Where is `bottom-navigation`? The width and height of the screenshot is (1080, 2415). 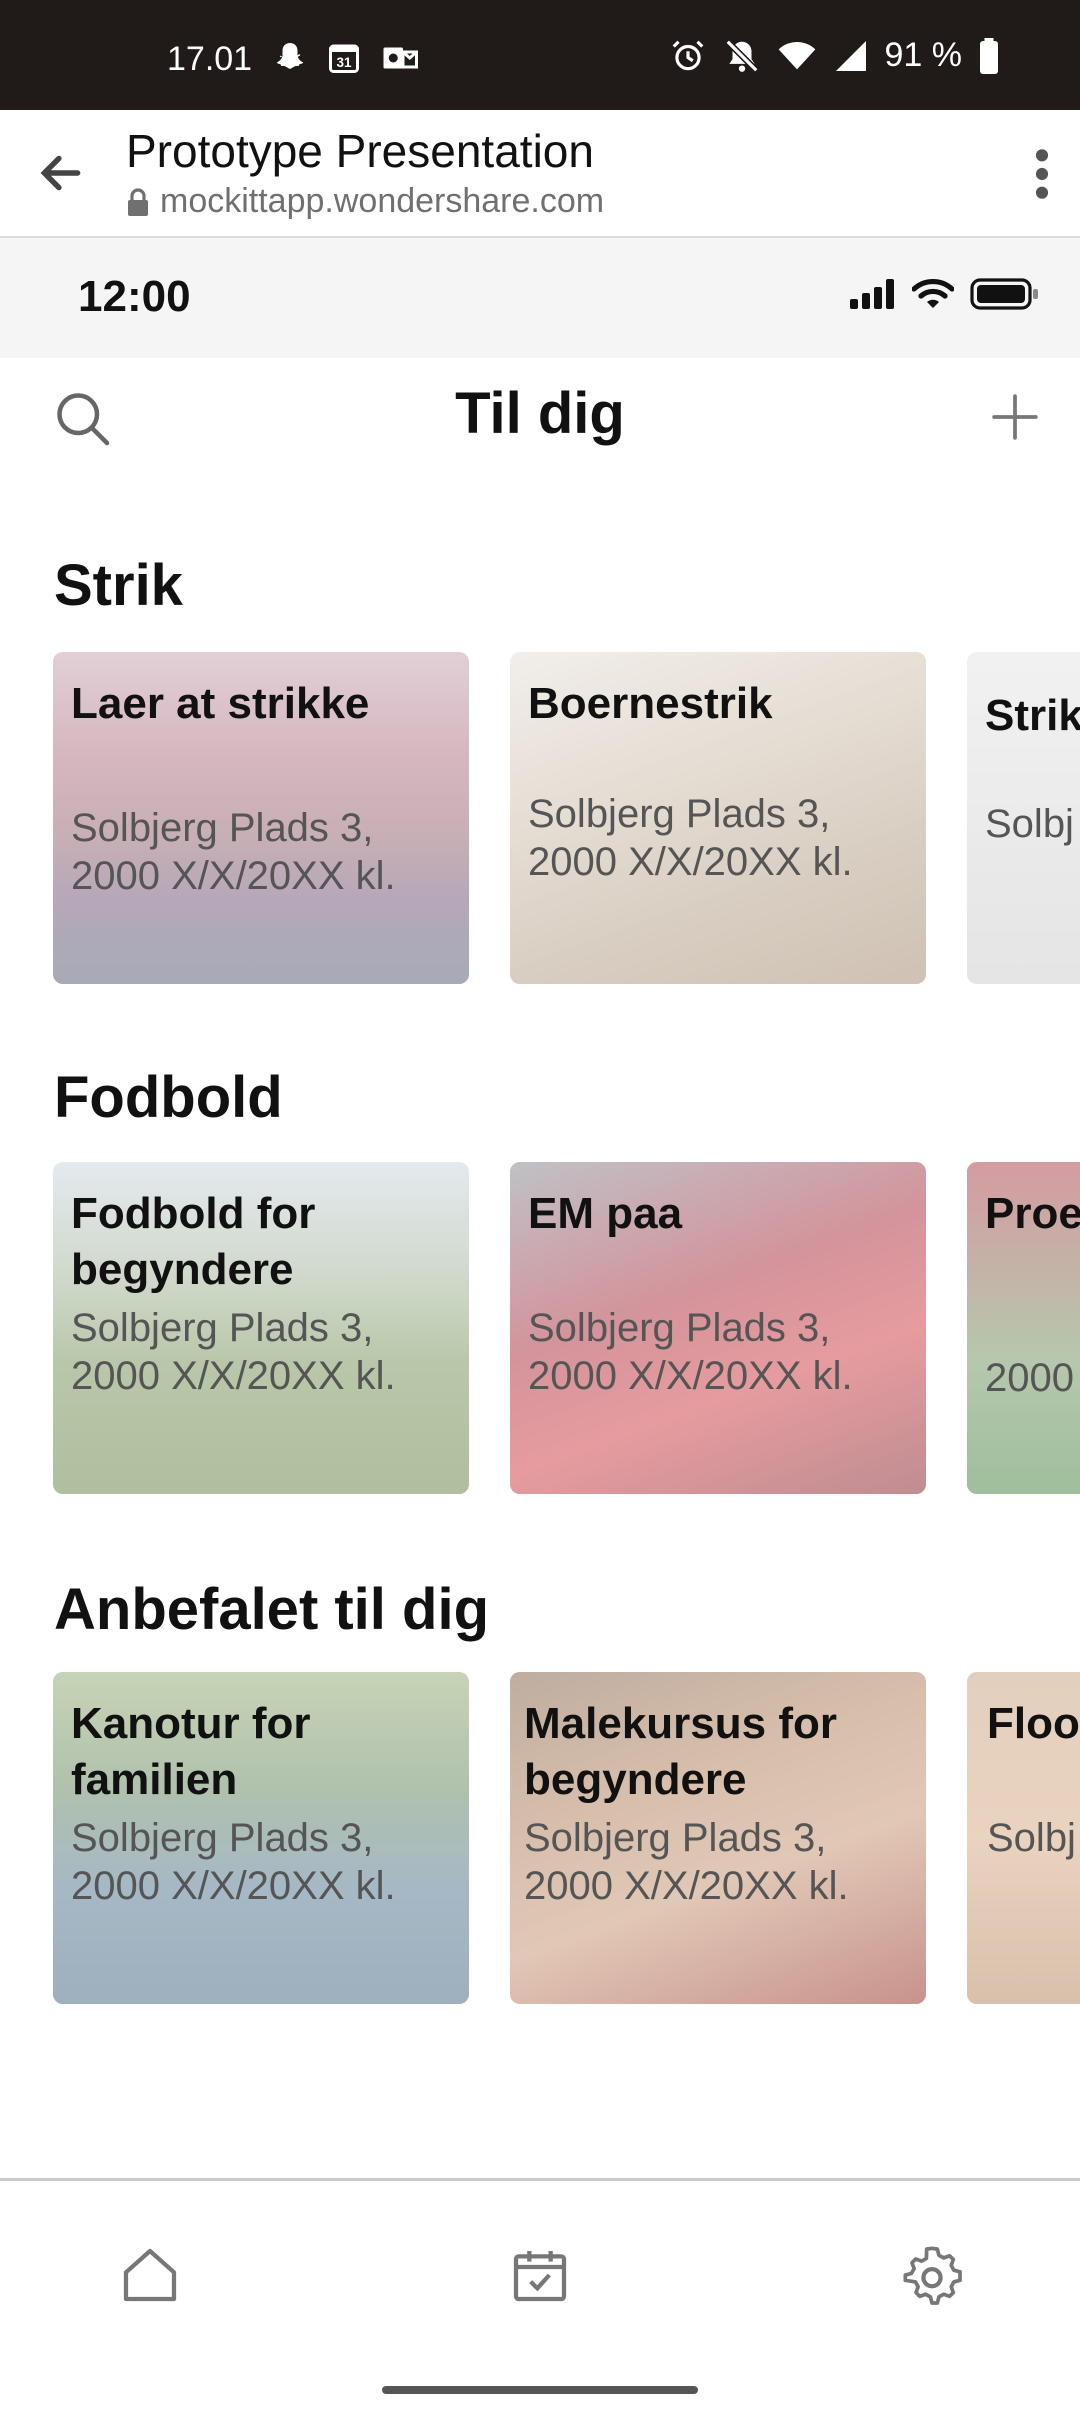 bottom-navigation is located at coordinates (540, 2296).